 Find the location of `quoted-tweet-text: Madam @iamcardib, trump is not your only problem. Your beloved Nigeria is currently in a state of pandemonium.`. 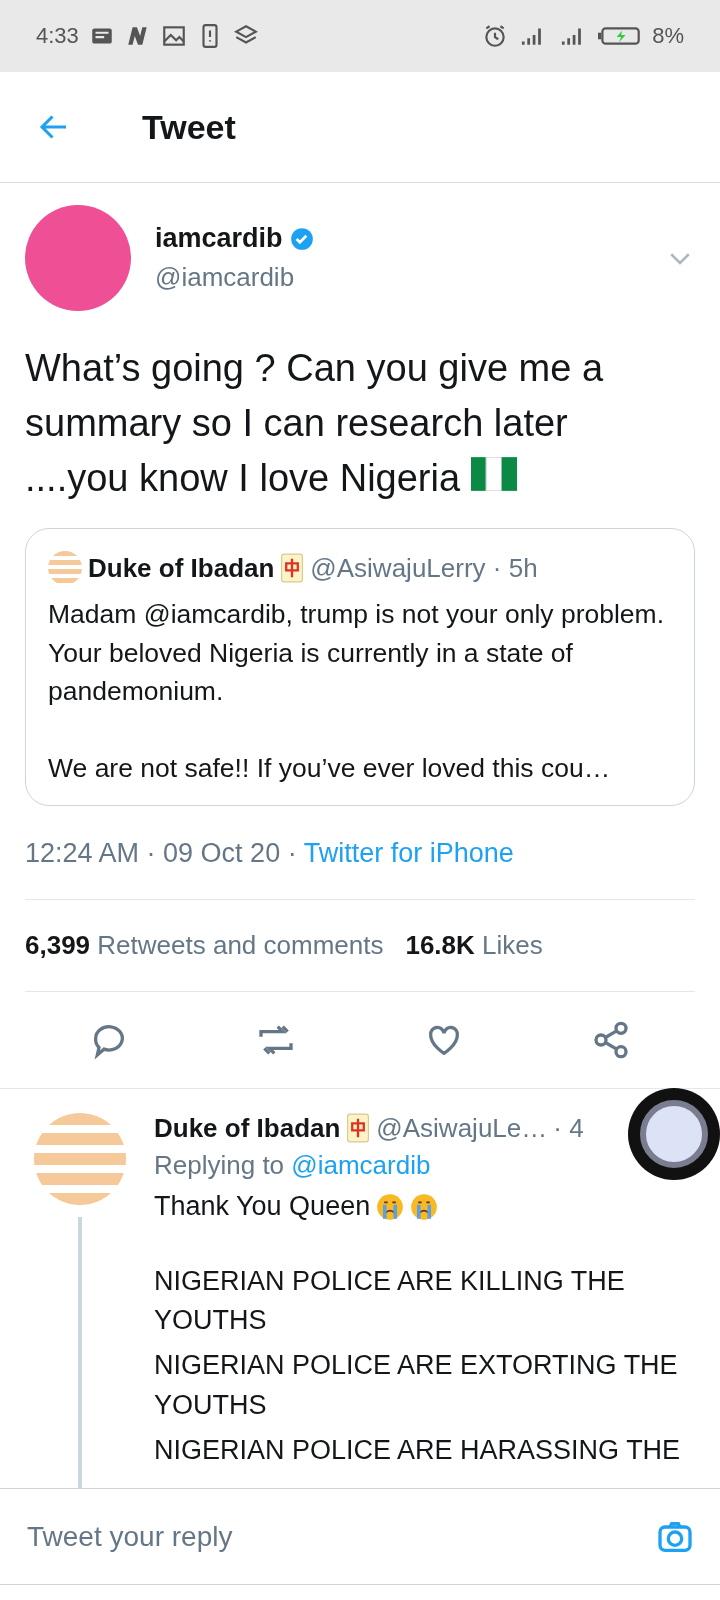

quoted-tweet-text: Madam @iamcardib, trump is not your only problem. Your beloved Nigeria is currently in a state of pandemonium. is located at coordinates (357, 653).